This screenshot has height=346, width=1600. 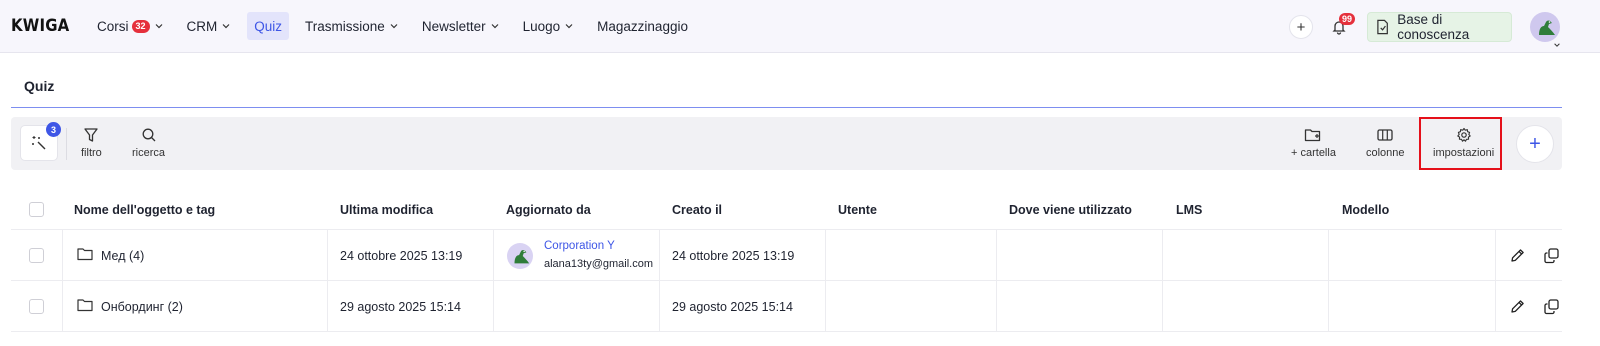 I want to click on knowledge-base-label: Base di conoscenza, so click(x=1433, y=27).